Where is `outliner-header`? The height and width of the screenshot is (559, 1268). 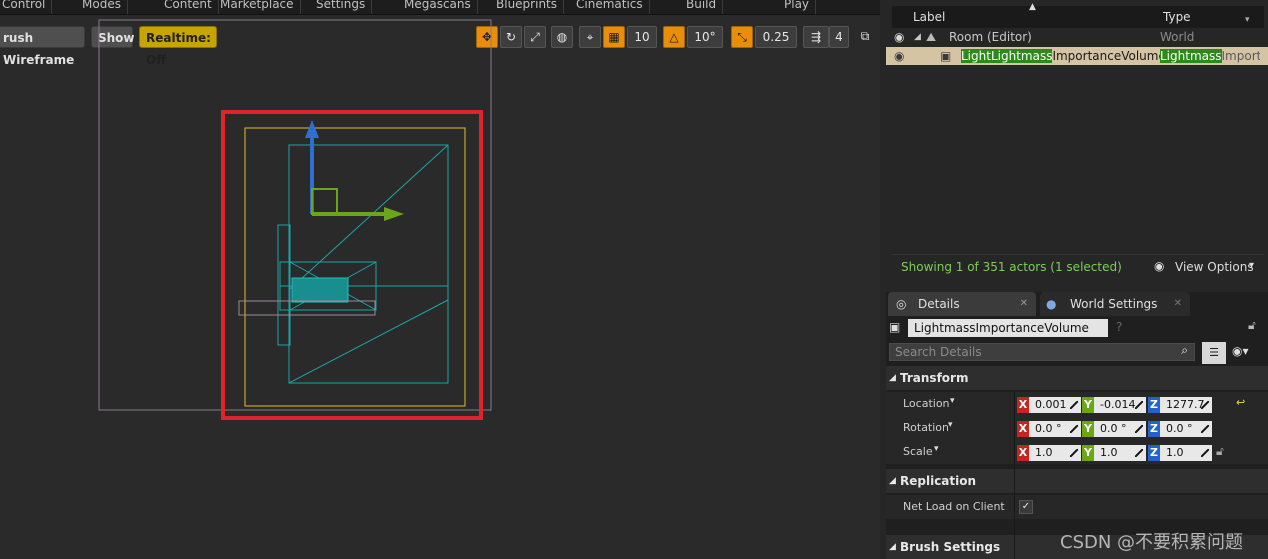
outliner-header is located at coordinates (1078, 17).